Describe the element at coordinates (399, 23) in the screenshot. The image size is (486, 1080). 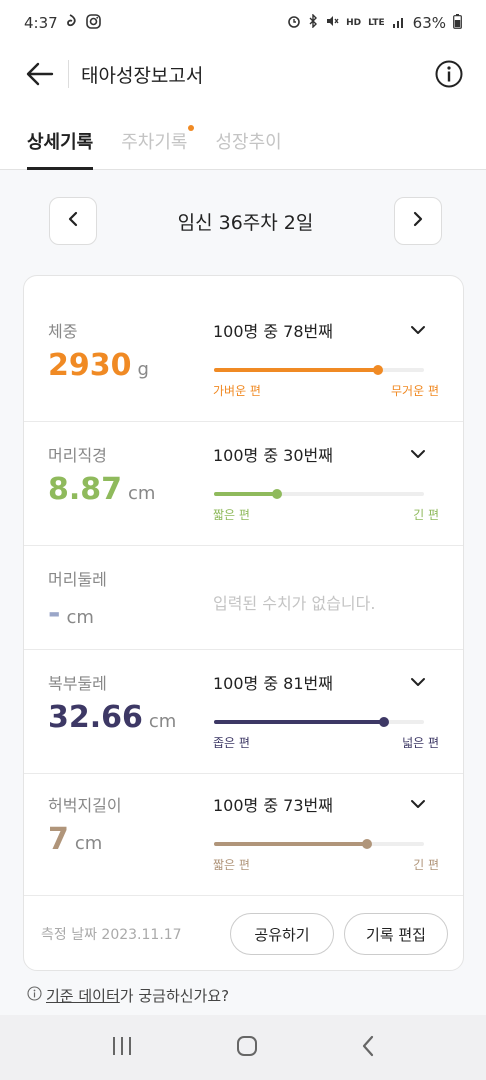
I see `signal-icon` at that location.